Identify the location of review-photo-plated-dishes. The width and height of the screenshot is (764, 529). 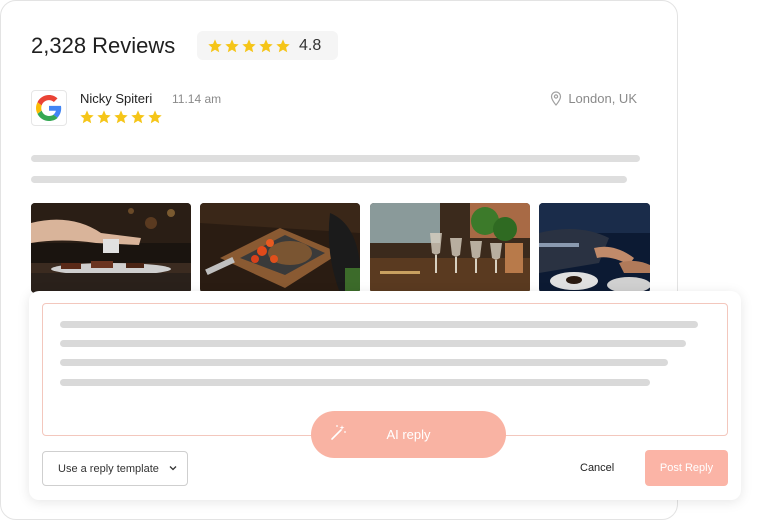
(594, 248).